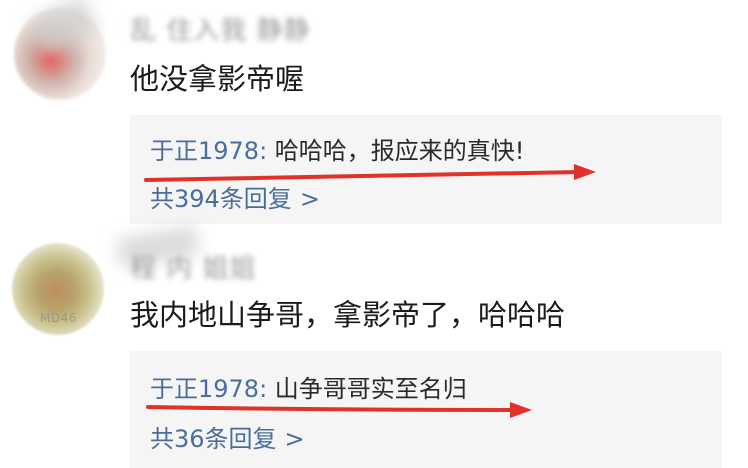 Image resolution: width=748 pixels, height=468 pixels. I want to click on reply-count-label: 共36条回复, so click(213, 439).